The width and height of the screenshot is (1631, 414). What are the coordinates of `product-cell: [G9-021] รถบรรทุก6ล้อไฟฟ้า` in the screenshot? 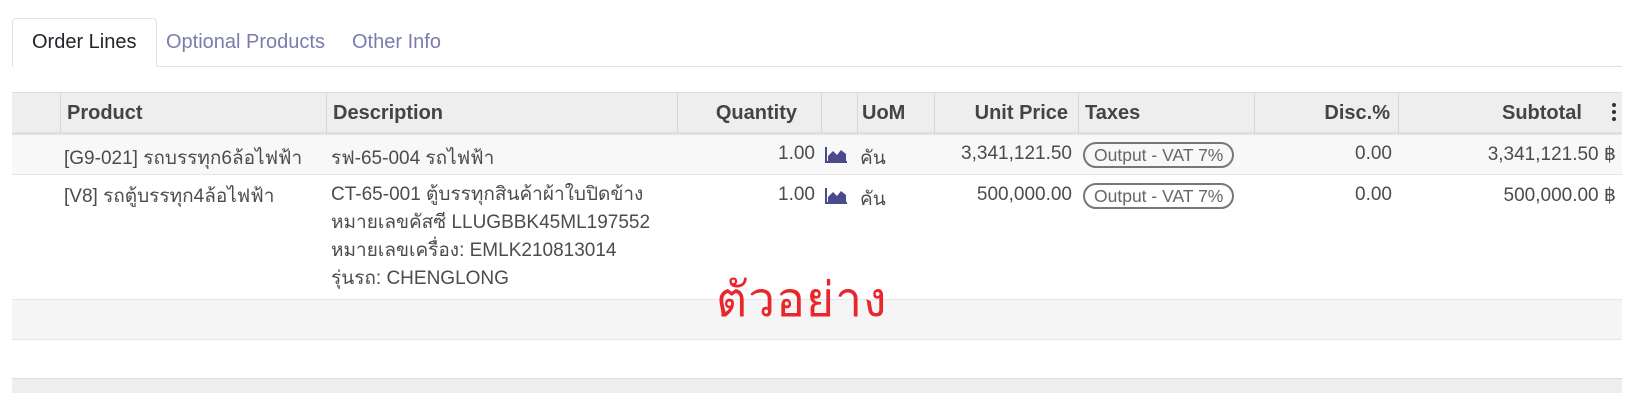 It's located at (183, 158).